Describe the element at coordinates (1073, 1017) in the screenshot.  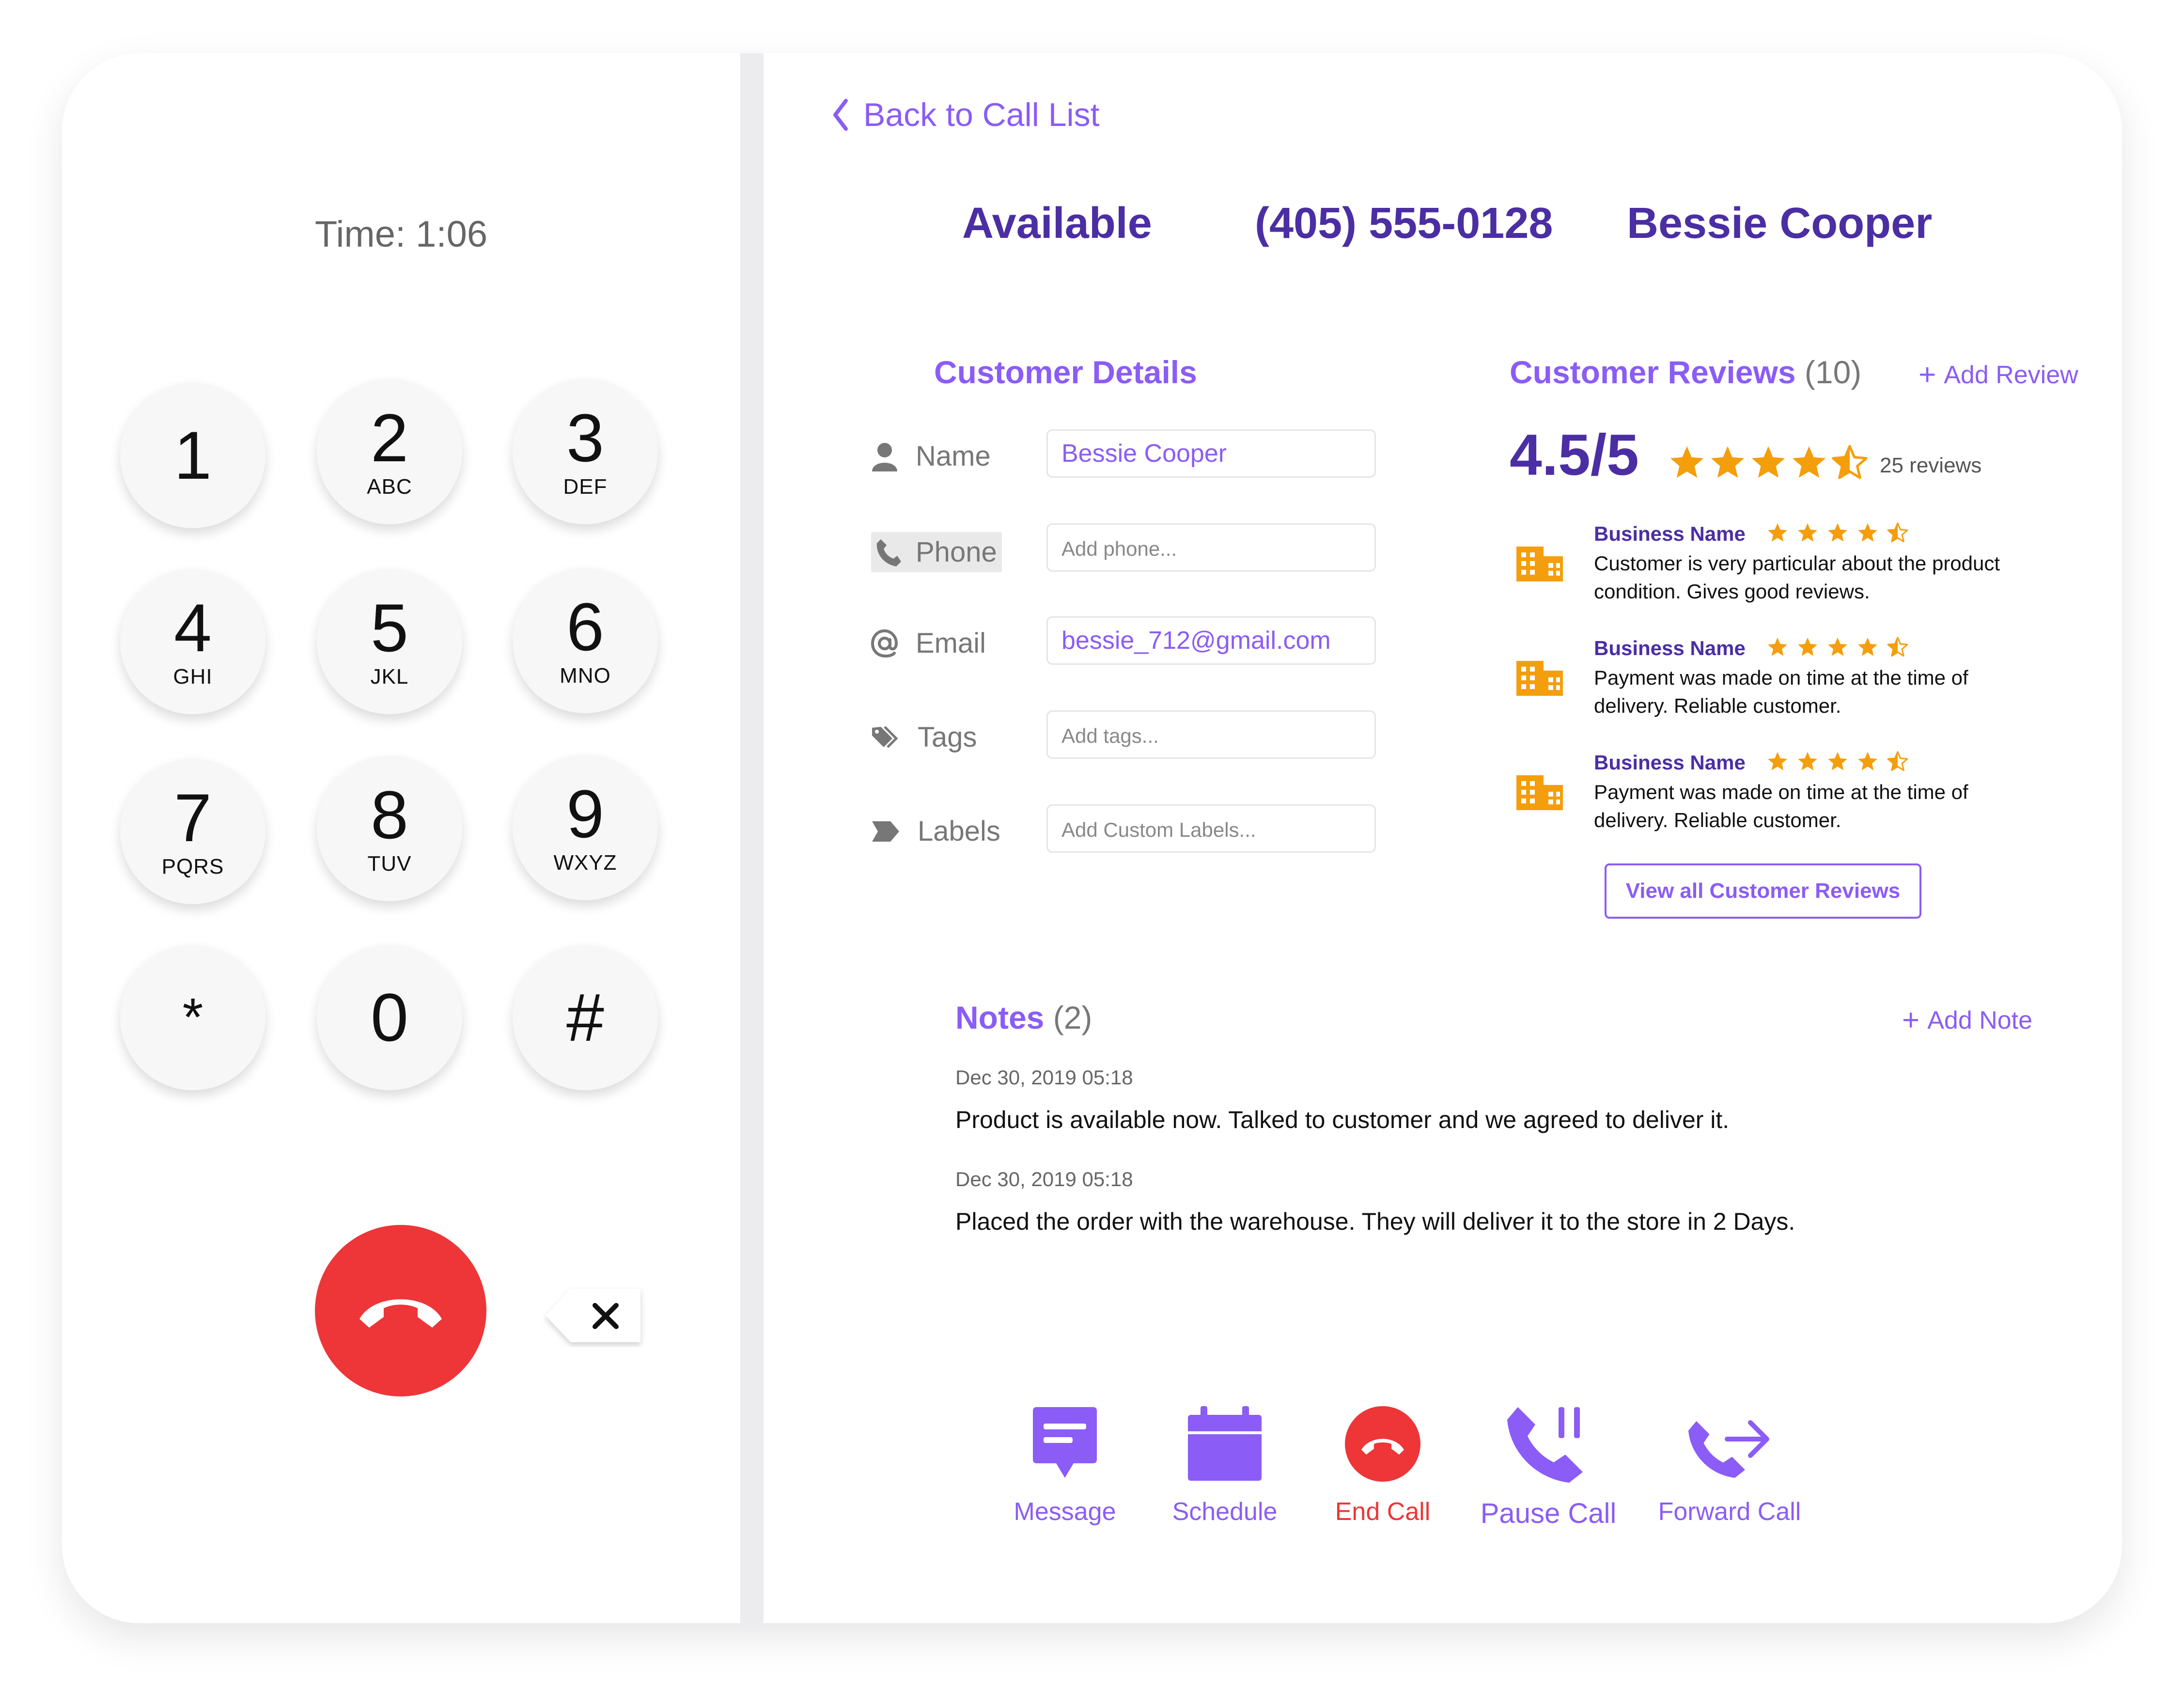
I see `notes-count: (2)` at that location.